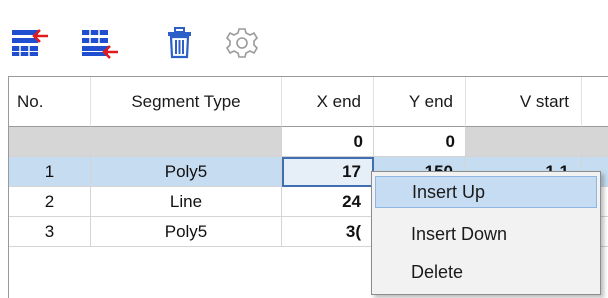 Image resolution: width=608 pixels, height=298 pixels. Describe the element at coordinates (595, 142) in the screenshot. I see `summary-cell-filler` at that location.